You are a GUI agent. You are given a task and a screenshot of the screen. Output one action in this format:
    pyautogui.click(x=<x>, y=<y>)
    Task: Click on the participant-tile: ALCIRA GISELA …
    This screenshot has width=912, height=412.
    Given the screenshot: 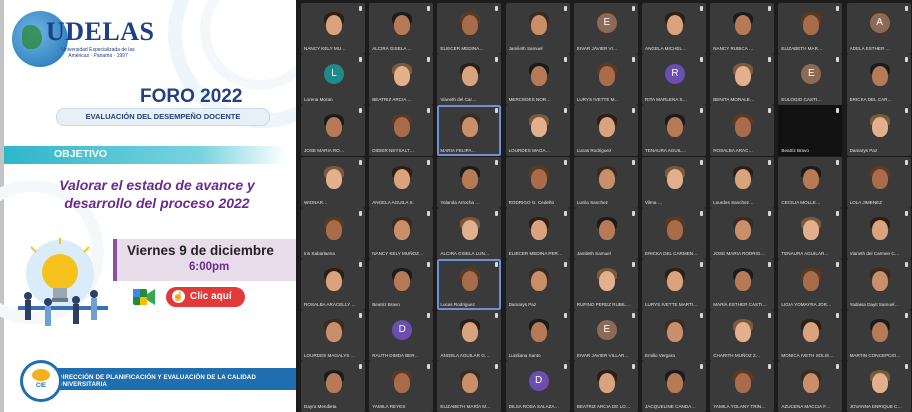 What is the action you would take?
    pyautogui.click(x=401, y=28)
    